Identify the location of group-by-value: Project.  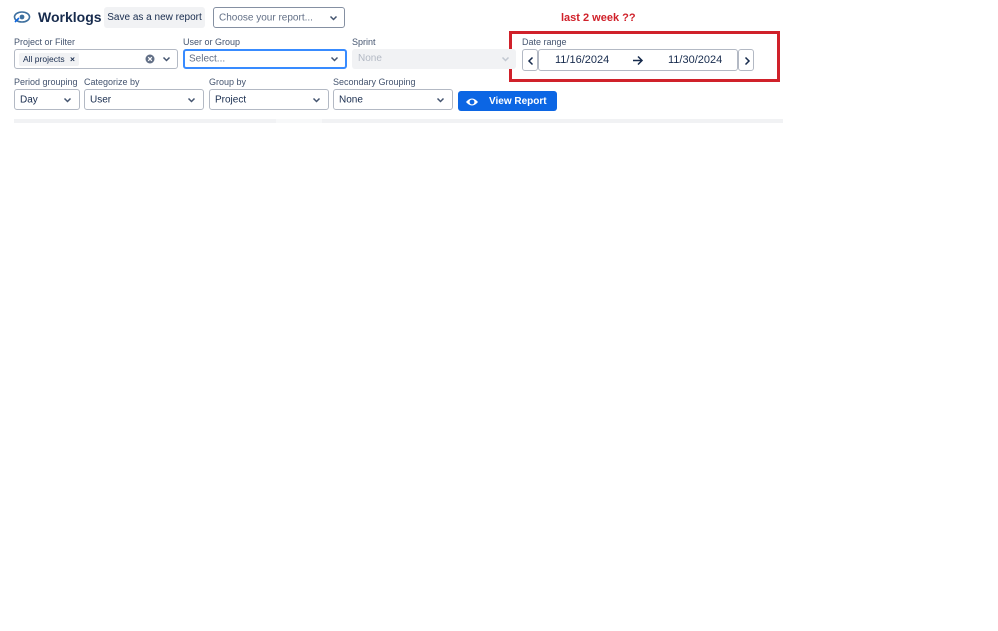
(231, 99).